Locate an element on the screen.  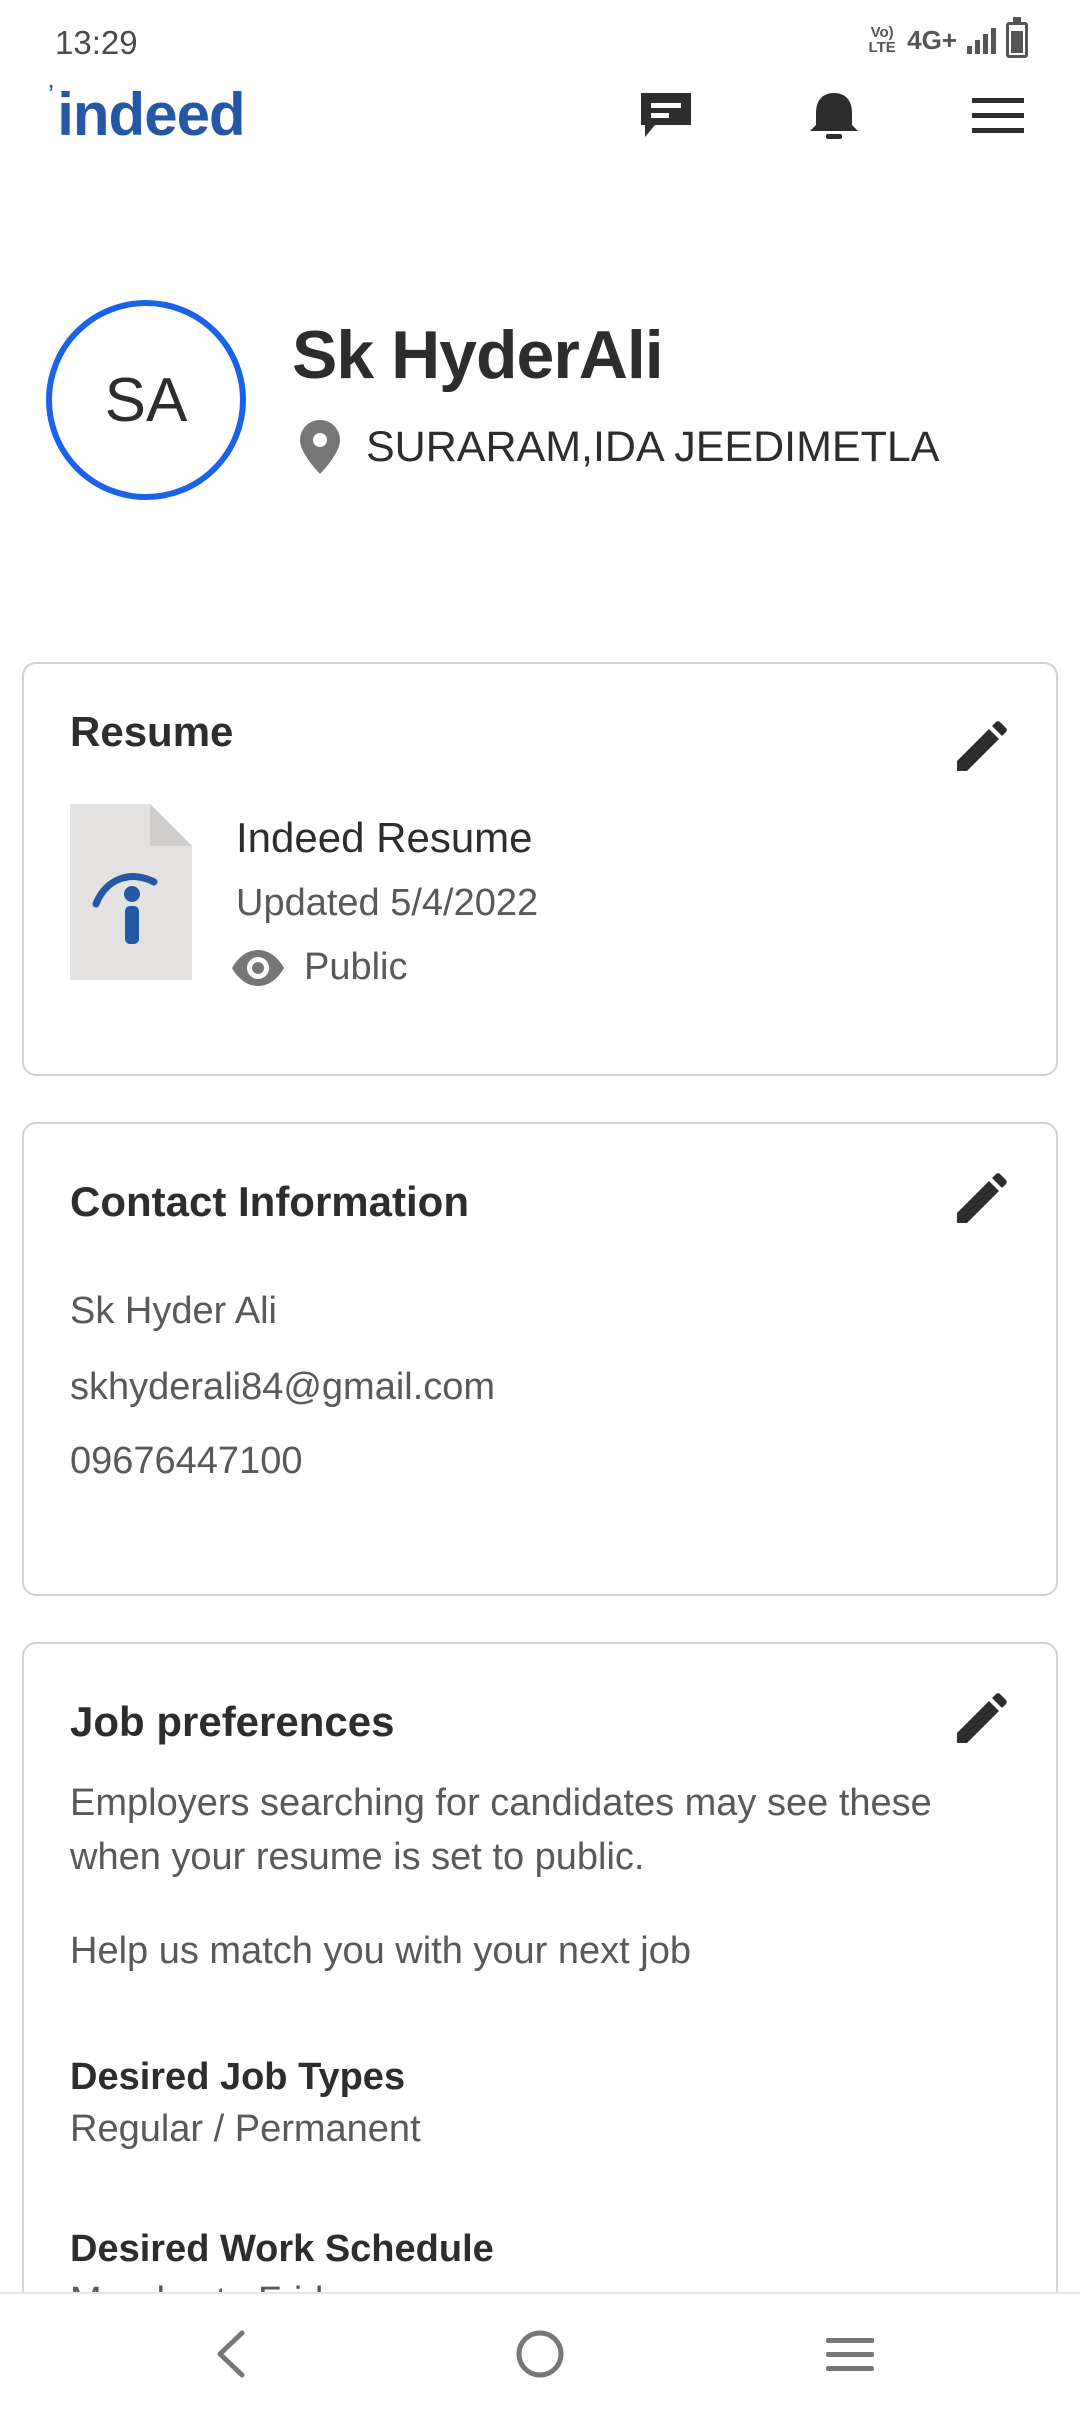
recent-apps-icon is located at coordinates (850, 2354).